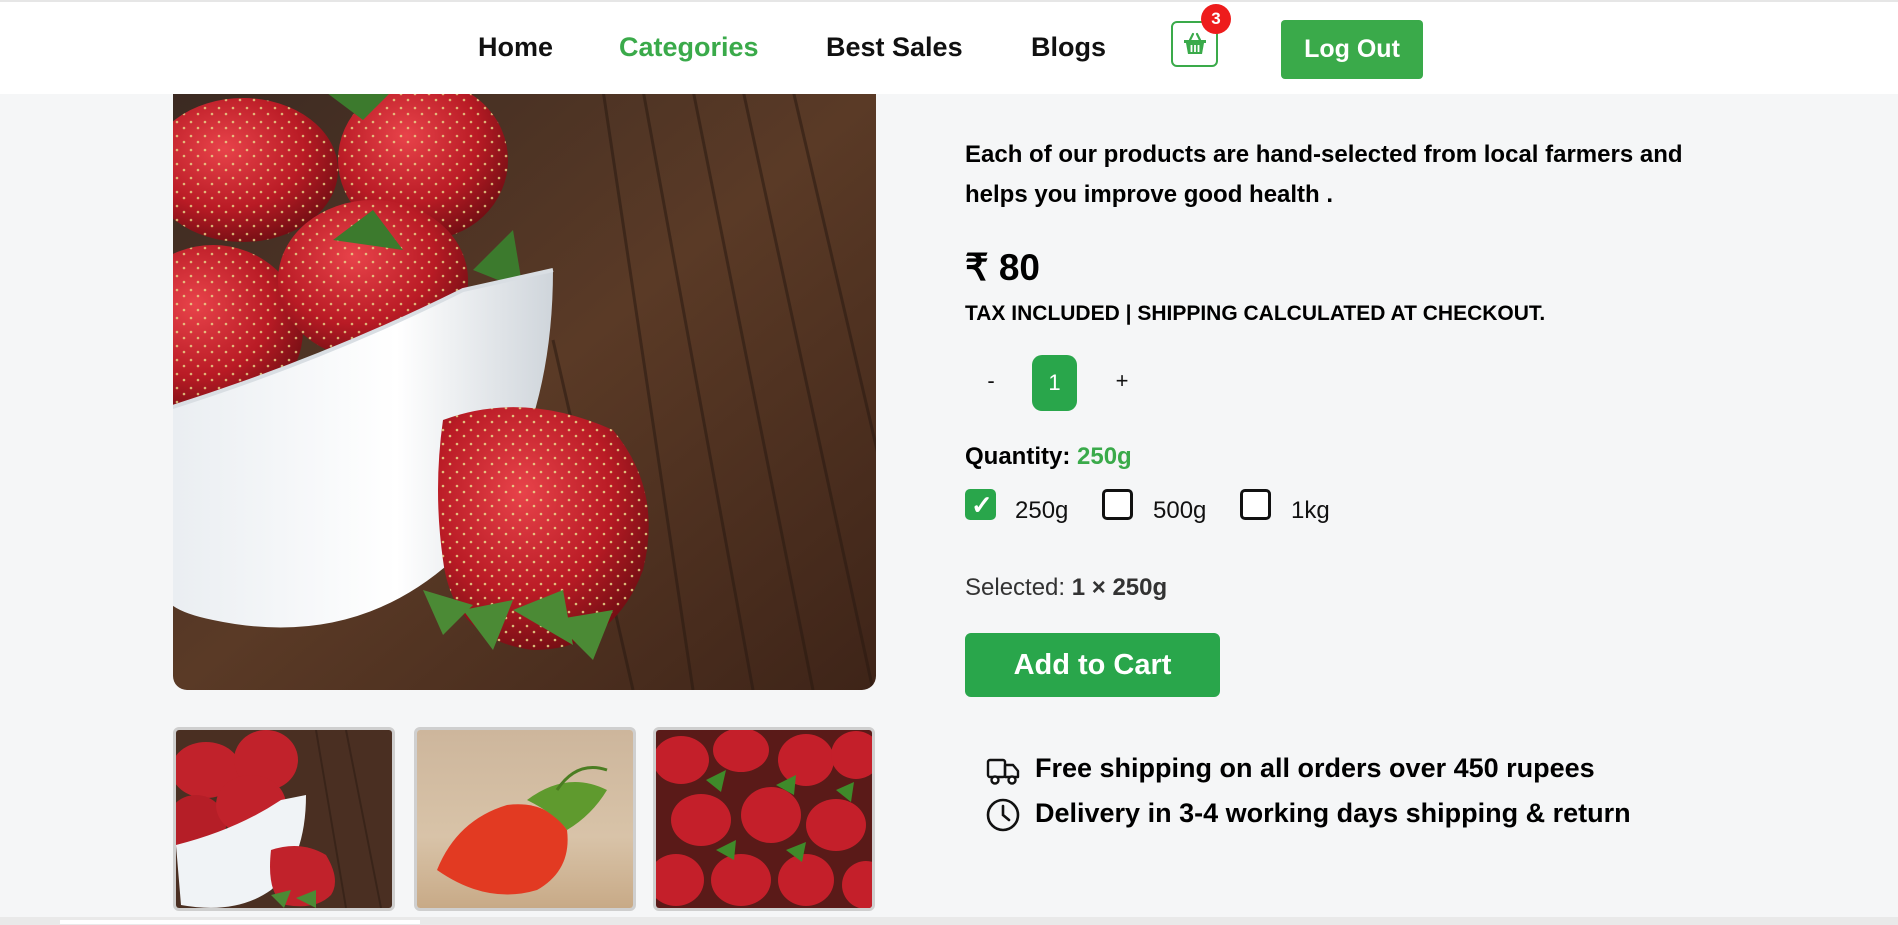 This screenshot has height=925, width=1898. Describe the element at coordinates (515, 47) in the screenshot. I see `nav-home: Home` at that location.